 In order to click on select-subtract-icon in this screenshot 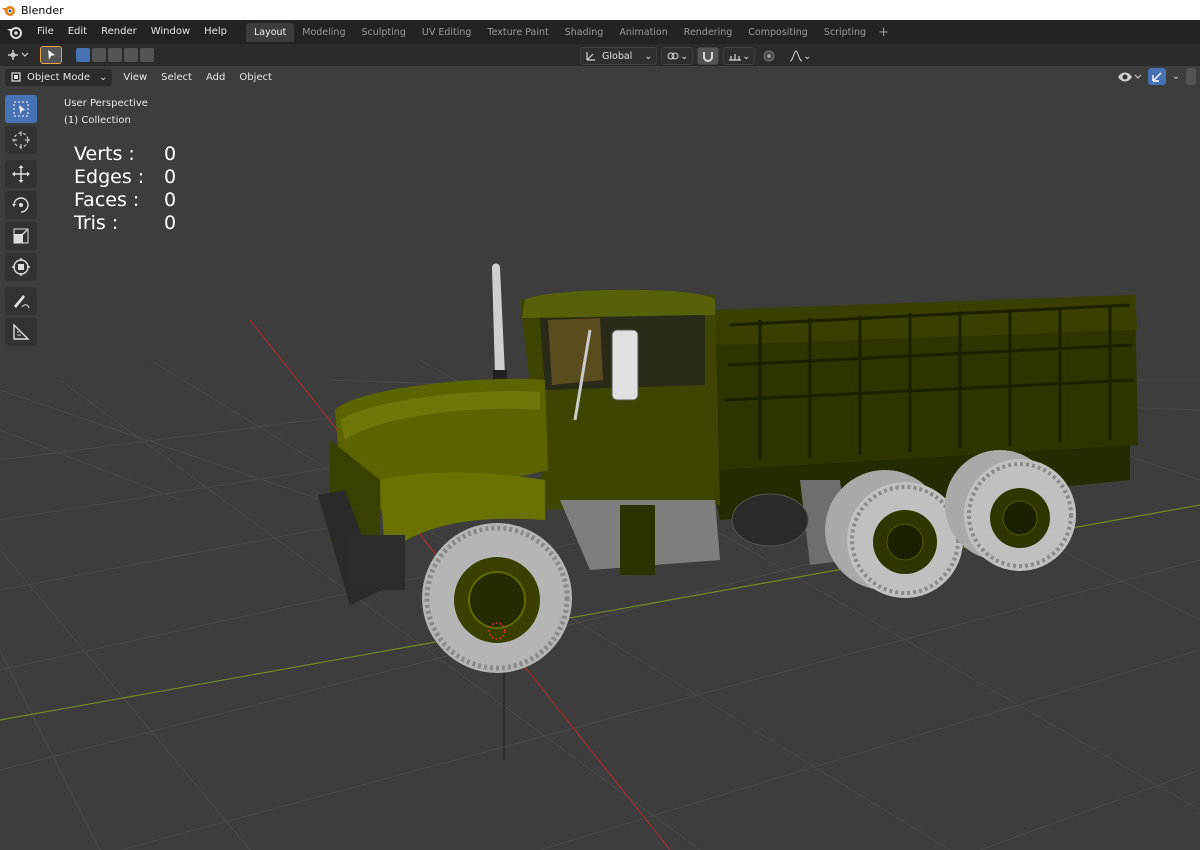, I will do `click(115, 55)`.